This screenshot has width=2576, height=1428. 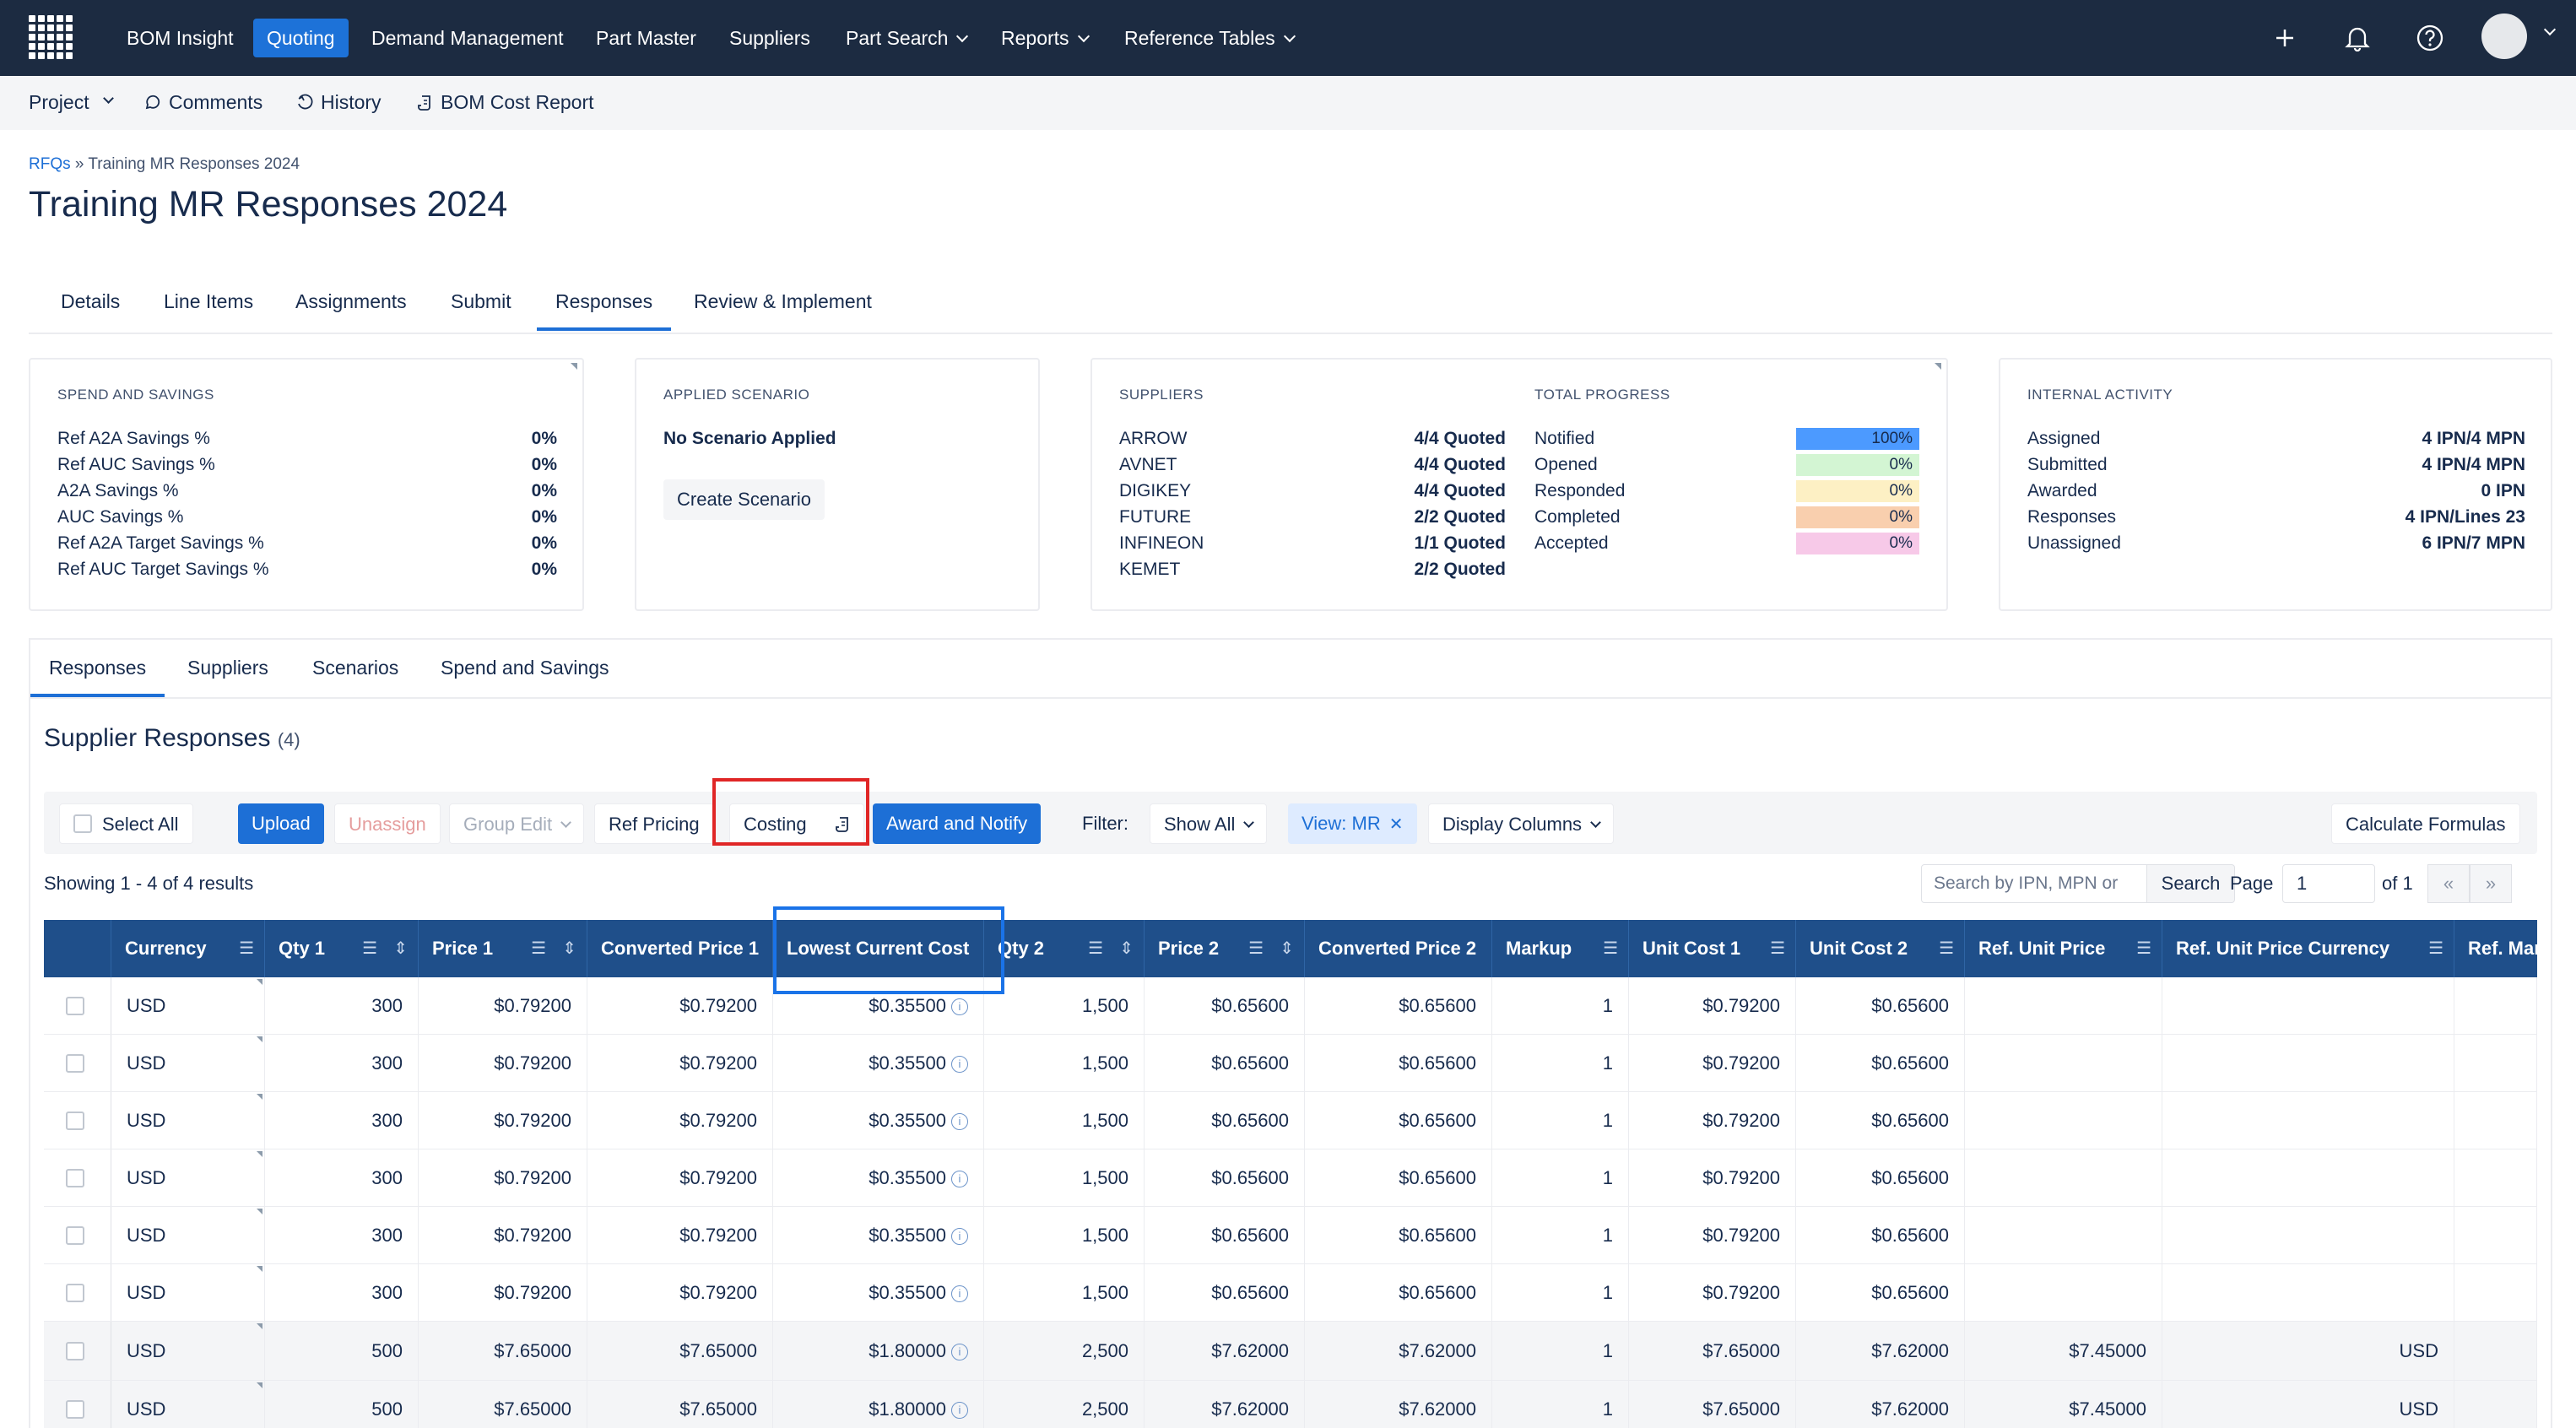 I want to click on column-header: Currency ☰, so click(x=188, y=948).